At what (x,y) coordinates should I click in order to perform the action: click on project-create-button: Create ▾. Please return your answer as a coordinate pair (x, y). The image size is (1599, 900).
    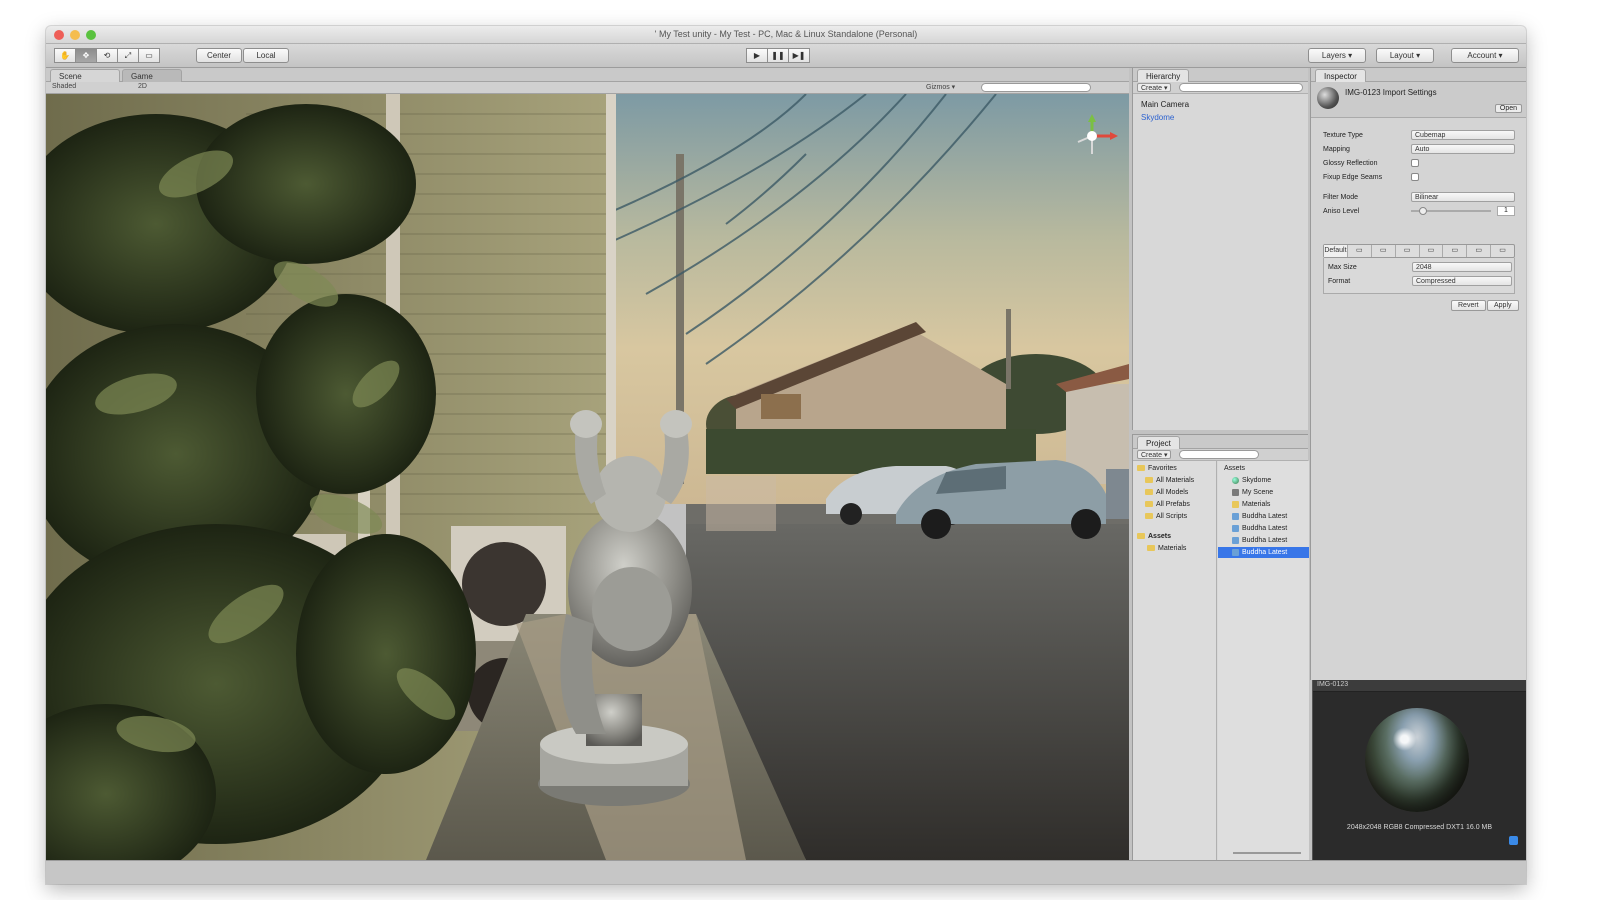
    Looking at the image, I should click on (1154, 454).